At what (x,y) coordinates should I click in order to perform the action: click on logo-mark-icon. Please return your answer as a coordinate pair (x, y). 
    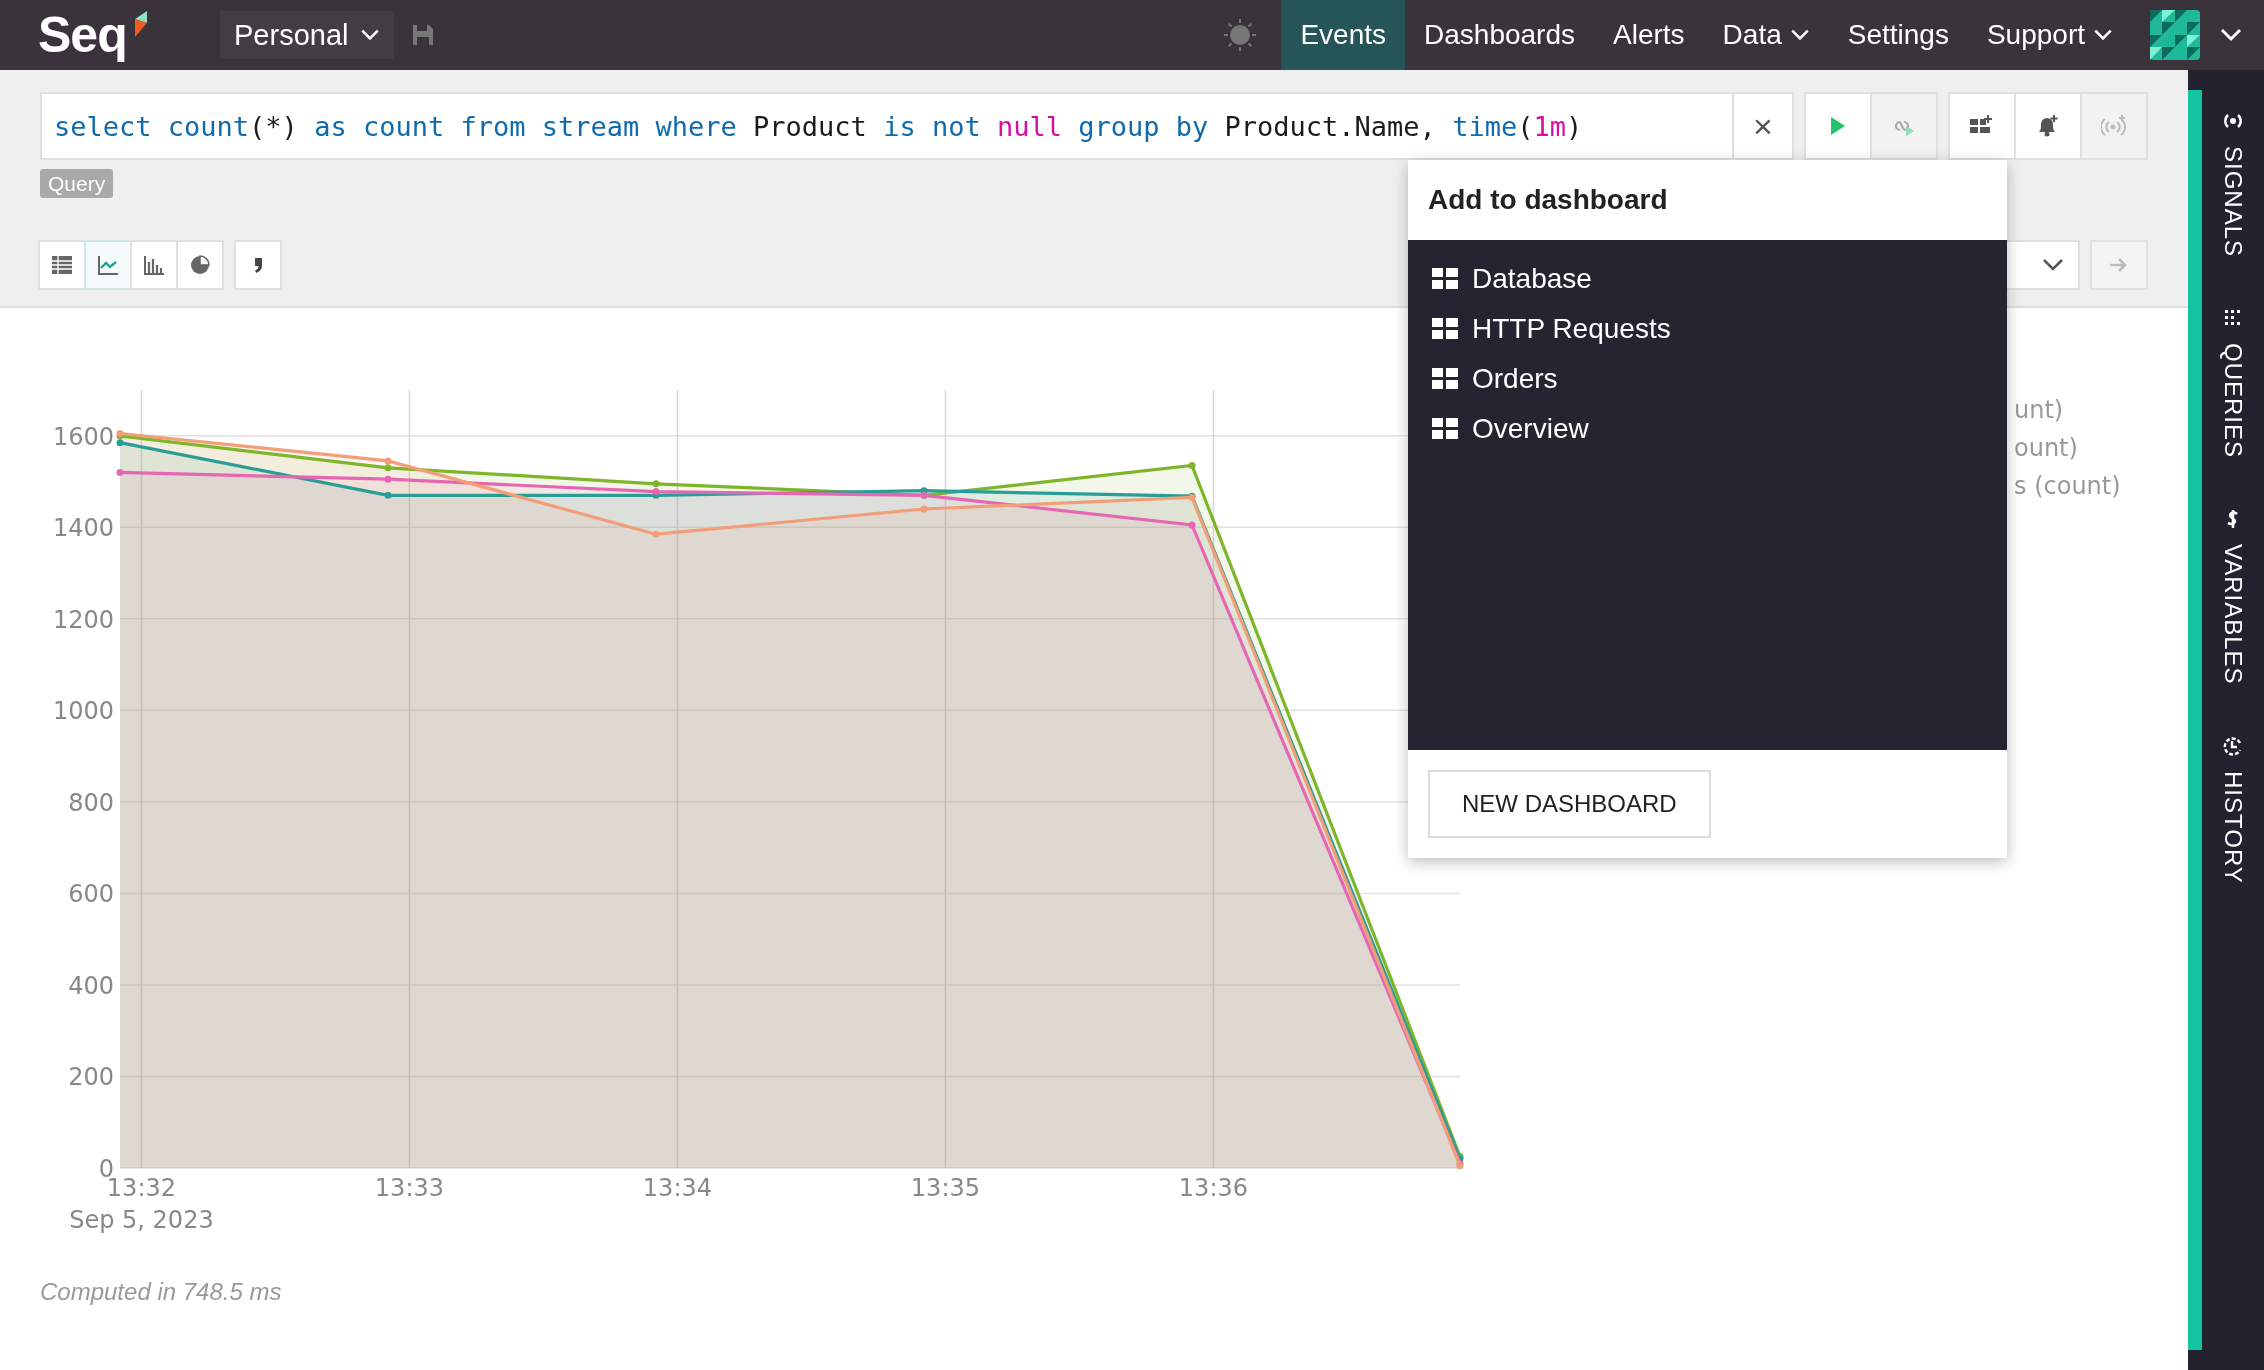
    Looking at the image, I should click on (140, 24).